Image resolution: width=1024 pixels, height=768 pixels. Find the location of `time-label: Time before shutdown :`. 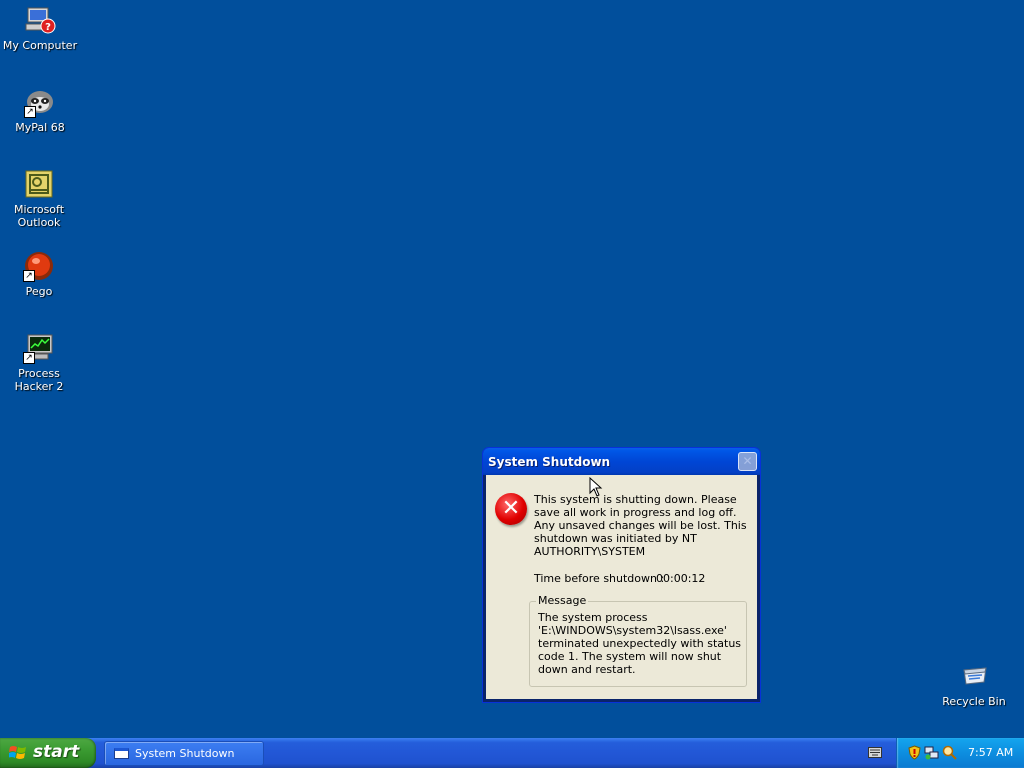

time-label: Time before shutdown : is located at coordinates (599, 578).